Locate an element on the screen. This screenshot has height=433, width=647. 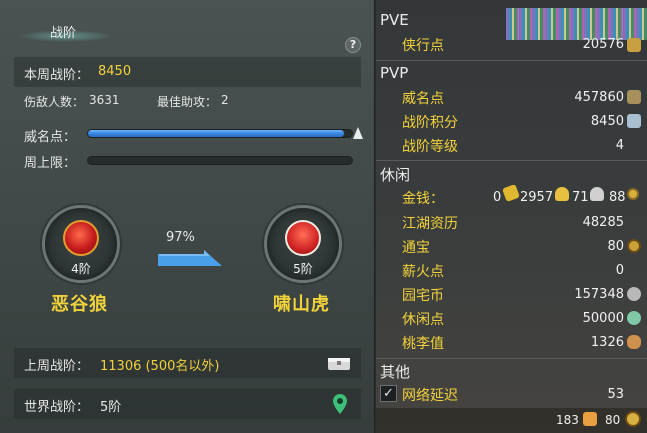
current-rank-badge: 4阶 is located at coordinates (81, 244).